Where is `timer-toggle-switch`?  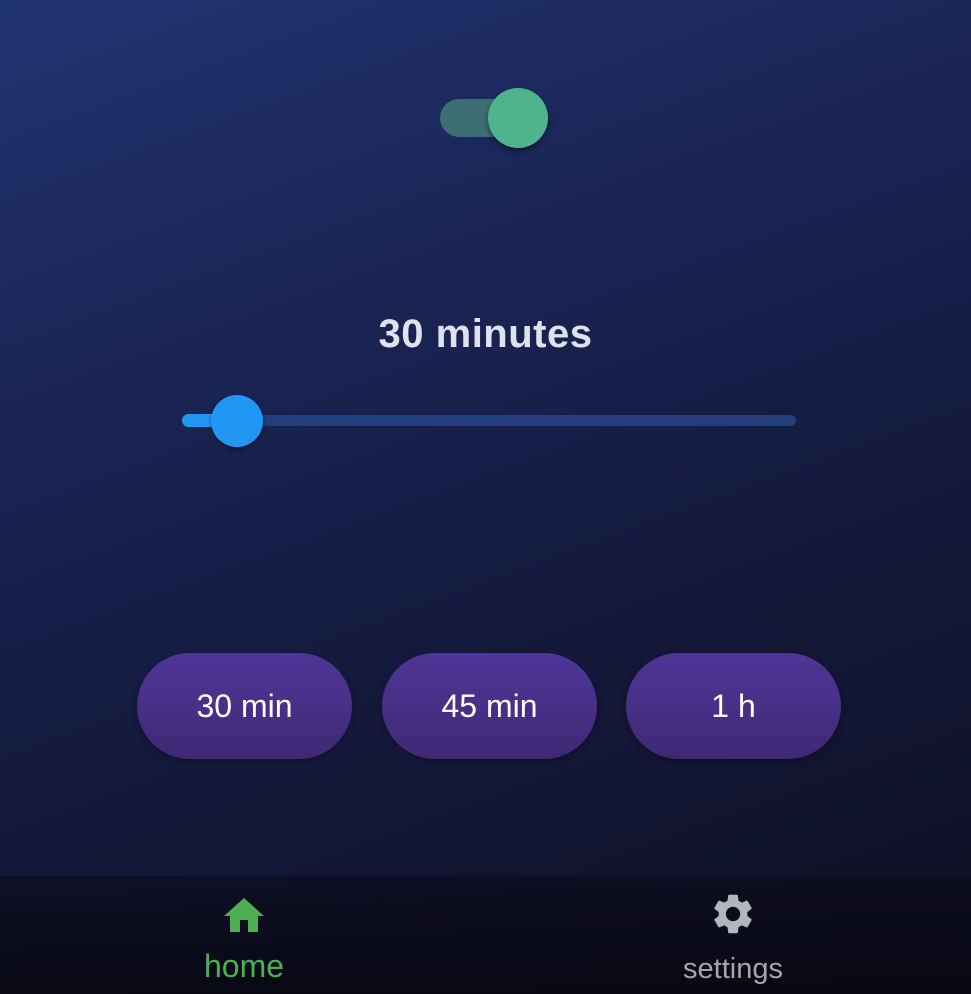 timer-toggle-switch is located at coordinates (494, 118).